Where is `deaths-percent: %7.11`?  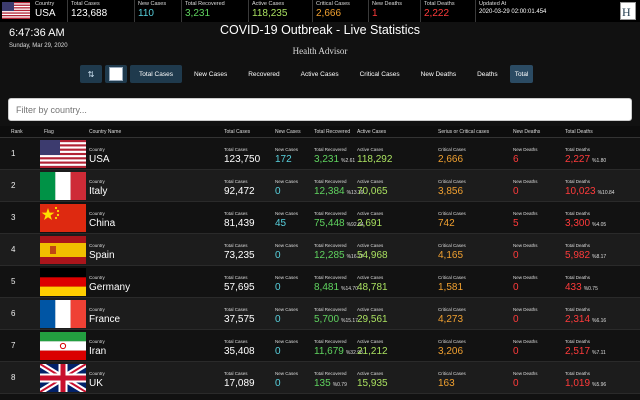 deaths-percent: %7.11 is located at coordinates (599, 353).